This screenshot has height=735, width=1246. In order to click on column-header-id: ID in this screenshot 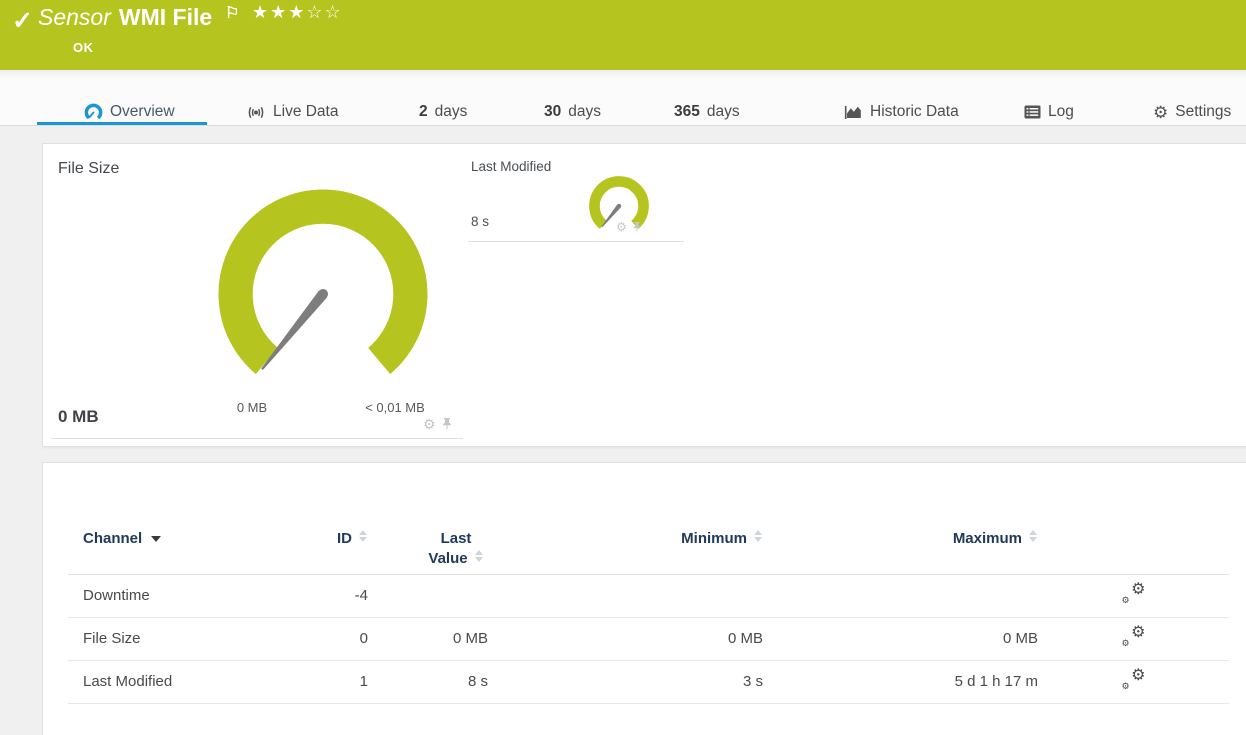, I will do `click(333, 519)`.